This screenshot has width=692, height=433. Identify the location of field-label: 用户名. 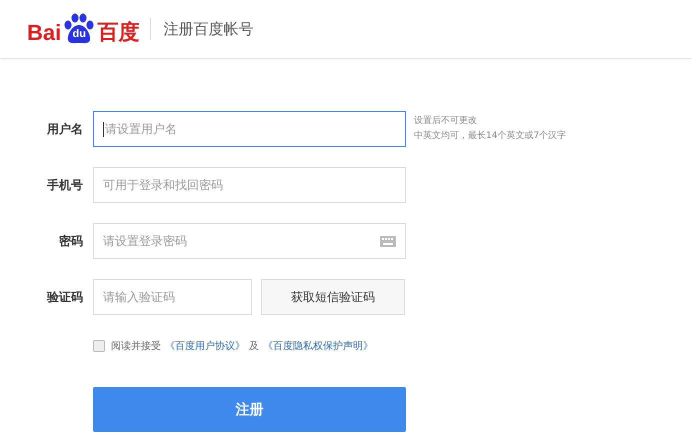
(65, 129).